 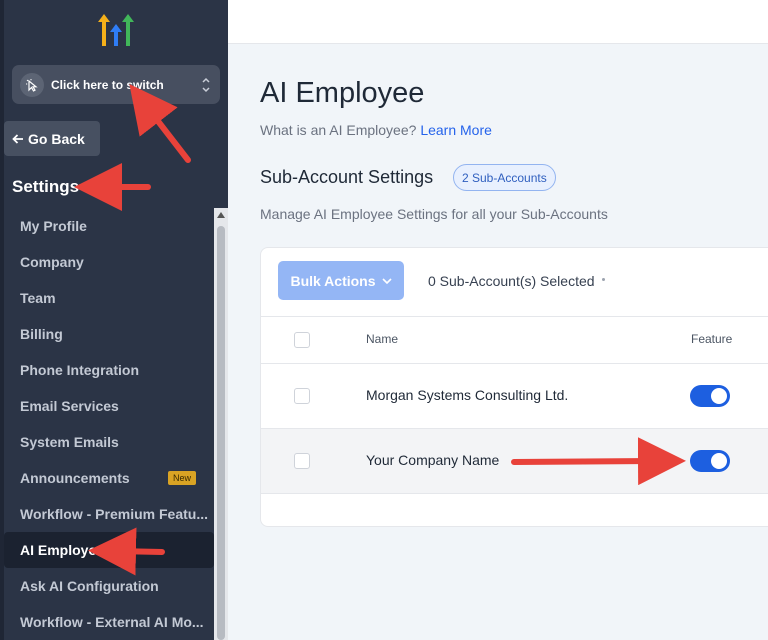 I want to click on sidebar-item-billing: Billing, so click(x=109, y=334).